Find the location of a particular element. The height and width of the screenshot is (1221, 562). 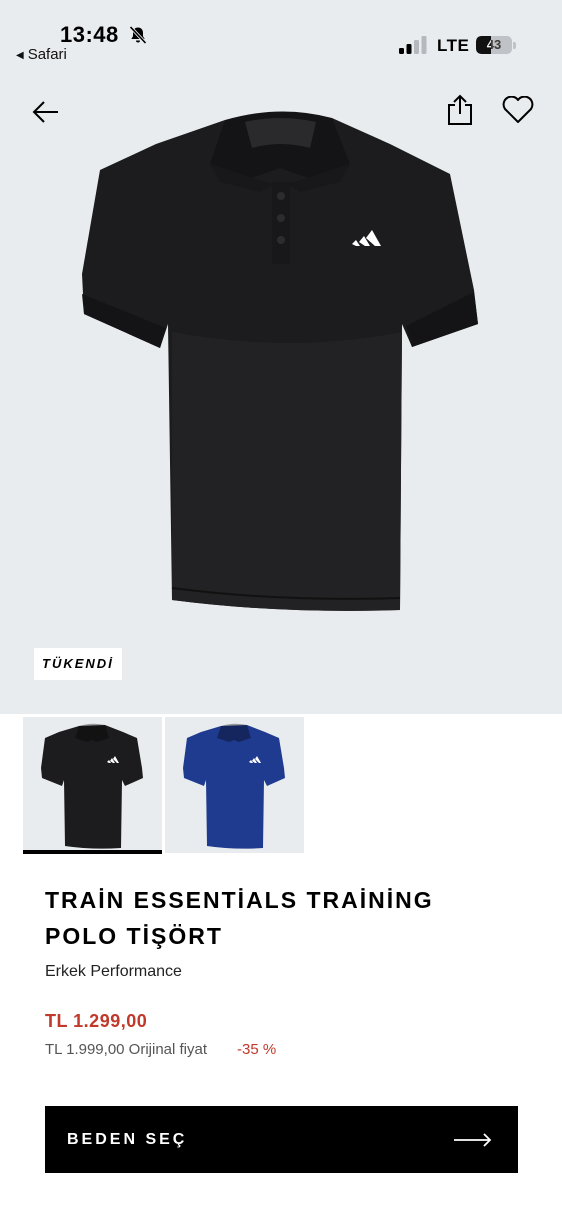

select-size-button: BEDEN SEÇ is located at coordinates (281, 1139).